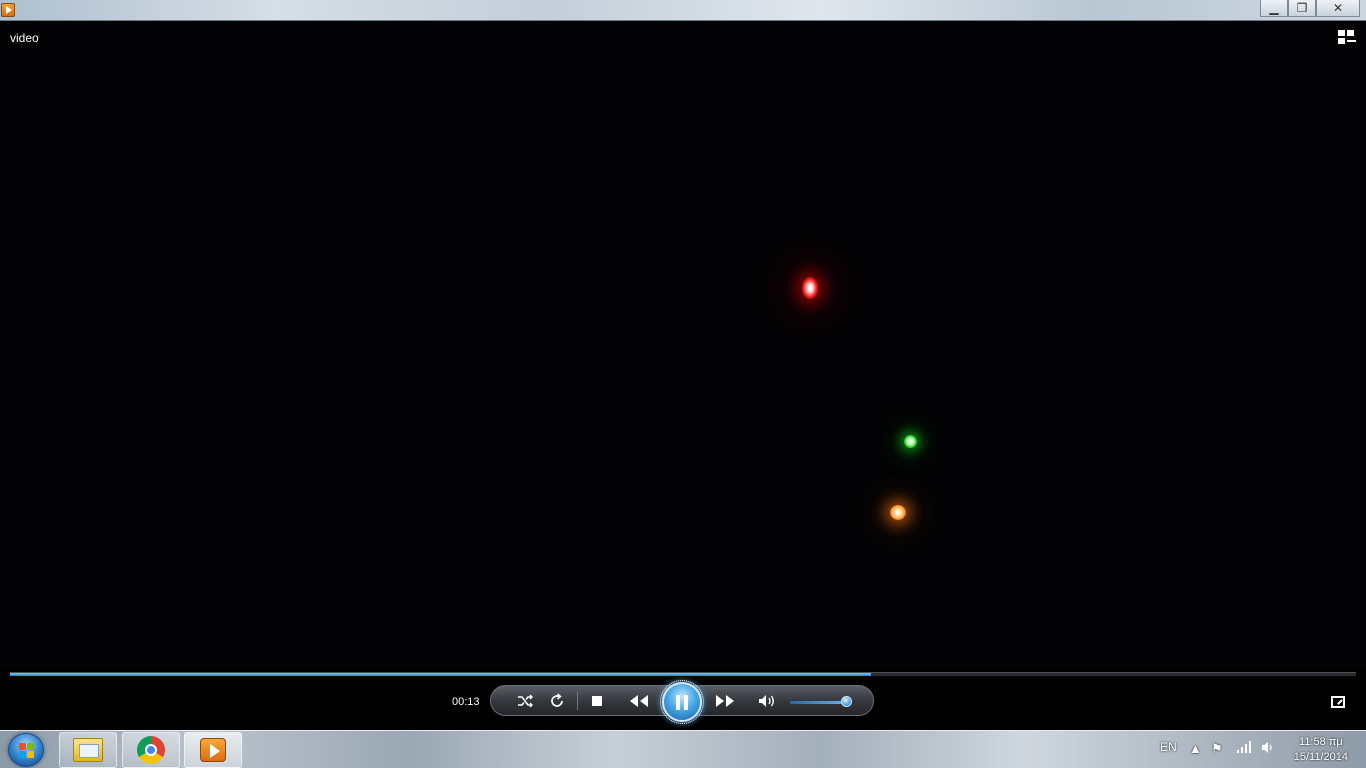 The width and height of the screenshot is (1366, 768). Describe the element at coordinates (1321, 750) in the screenshot. I see `system-clock: 11:58 πμ 15/11/2014` at that location.